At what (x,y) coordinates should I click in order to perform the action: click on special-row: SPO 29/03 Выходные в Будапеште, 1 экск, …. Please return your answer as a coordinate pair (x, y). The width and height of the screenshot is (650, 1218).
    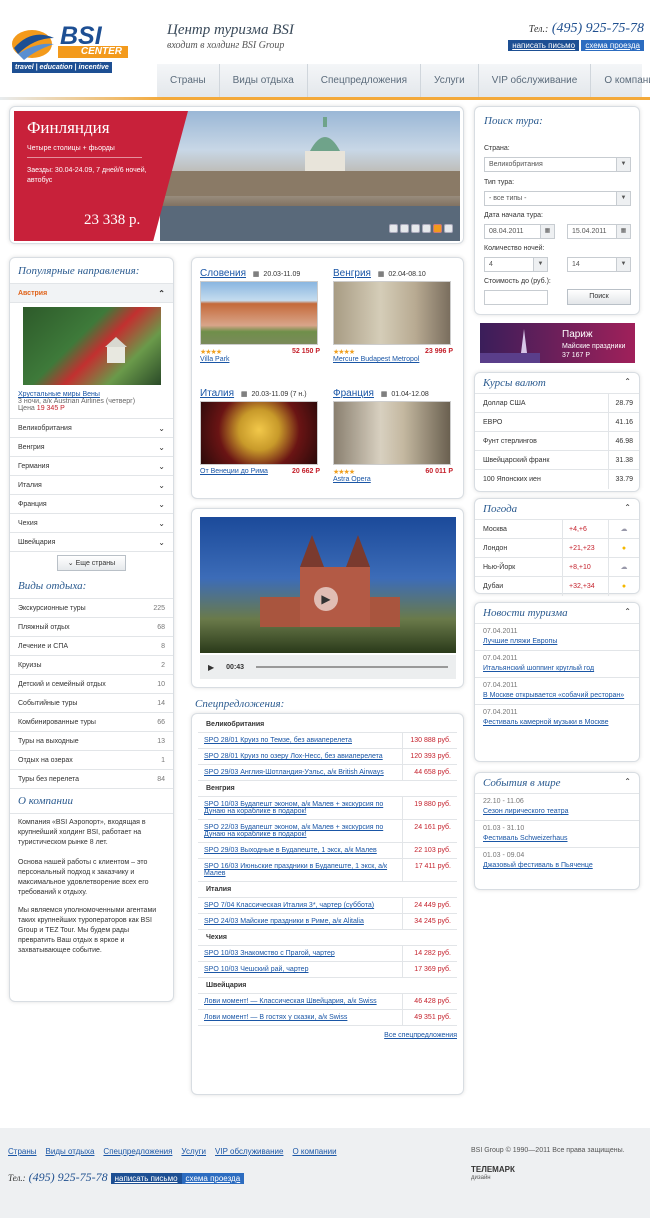
    Looking at the image, I should click on (327, 851).